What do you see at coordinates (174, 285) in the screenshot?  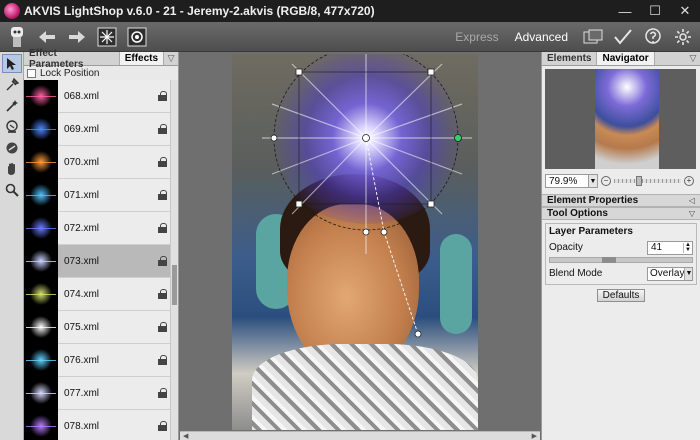 I see `scrollbar-thumb` at bounding box center [174, 285].